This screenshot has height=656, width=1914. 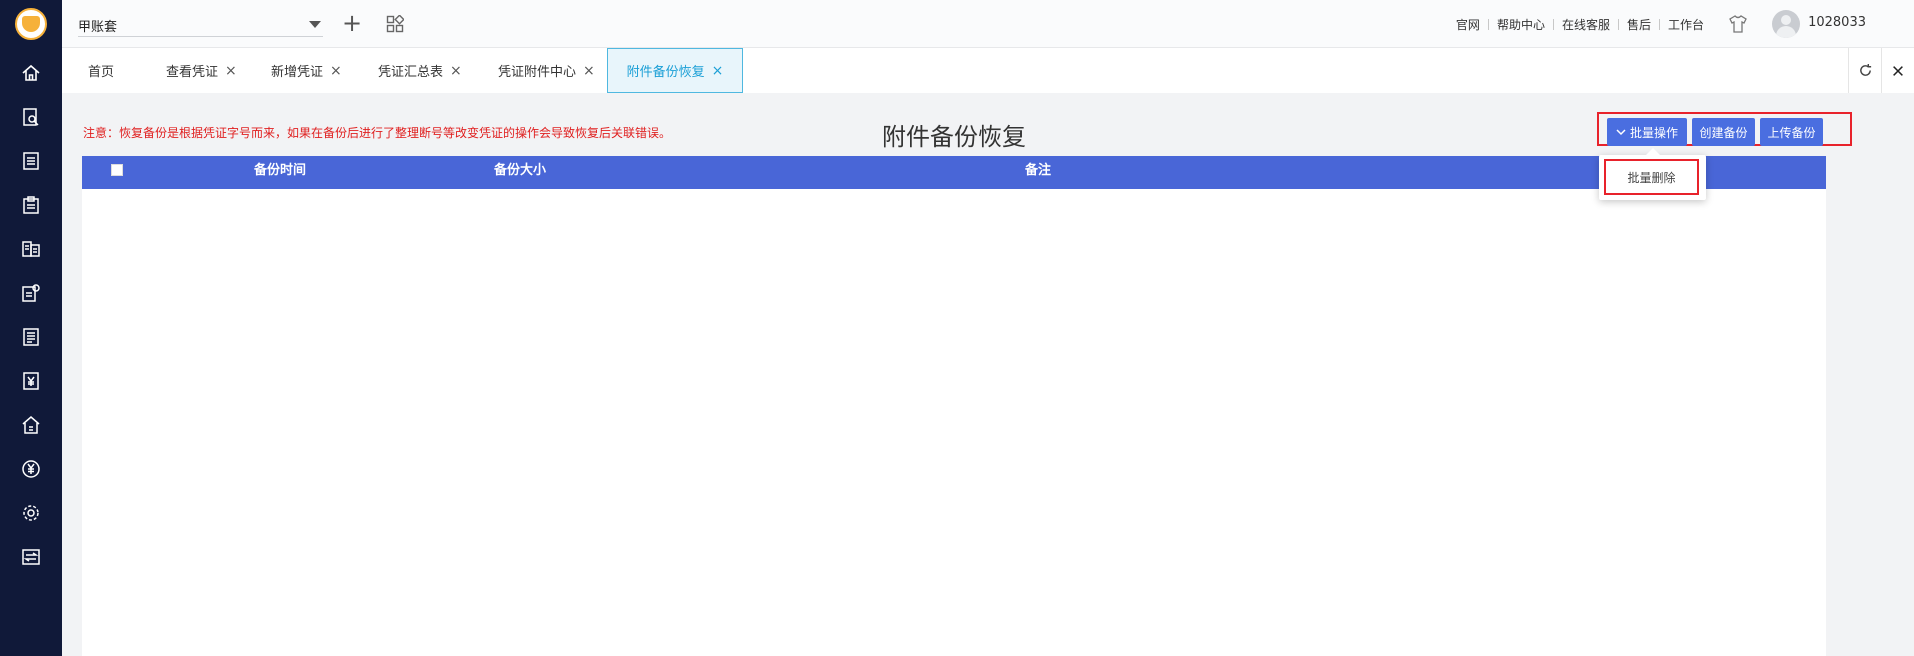 I want to click on tab-attachment-center: 凭证附件中心 ×, so click(x=546, y=70).